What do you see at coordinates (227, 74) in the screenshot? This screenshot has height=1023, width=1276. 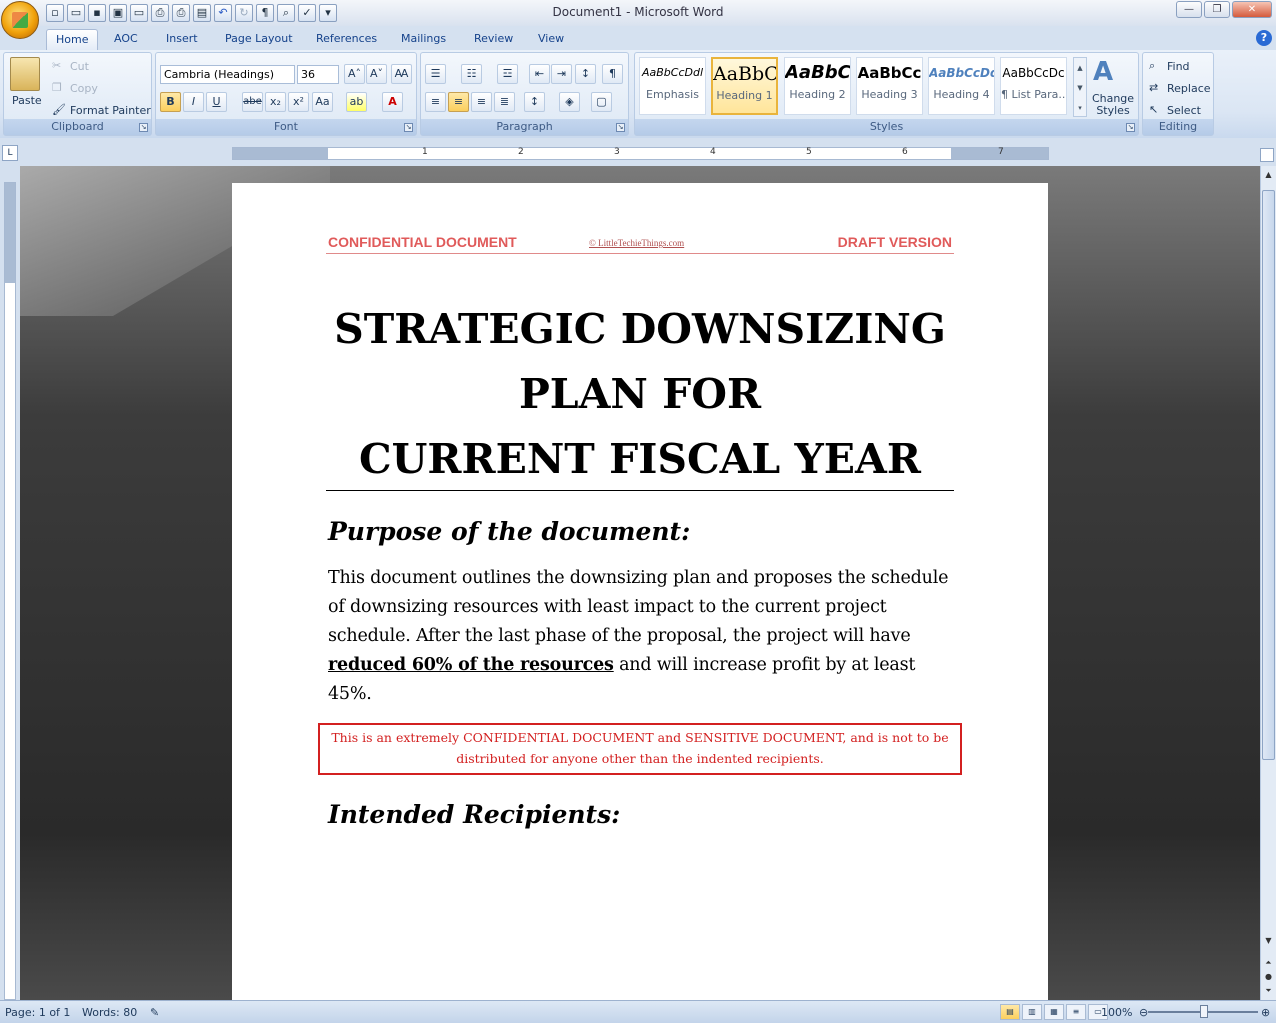 I see `font-name-select: Cambria (Headings)` at bounding box center [227, 74].